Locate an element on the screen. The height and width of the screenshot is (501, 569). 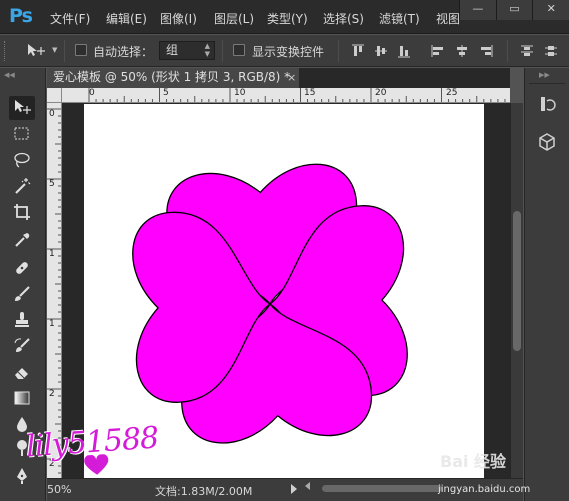
document-tab: 爱心模板 @ 50% (形状 1 拷贝 3, RGB/8) * × is located at coordinates (173, 78).